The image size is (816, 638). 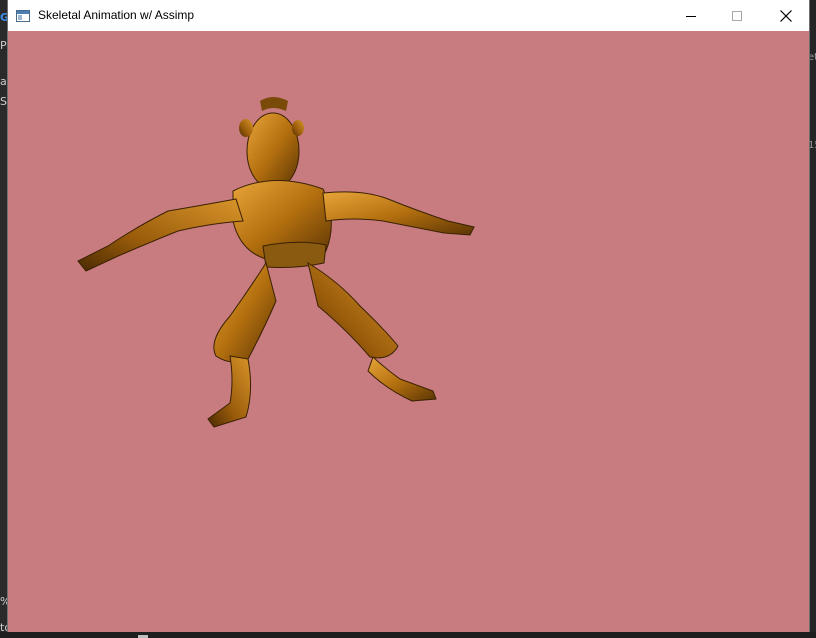 What do you see at coordinates (812, 145) in the screenshot?
I see `background-text-fragment: 15` at bounding box center [812, 145].